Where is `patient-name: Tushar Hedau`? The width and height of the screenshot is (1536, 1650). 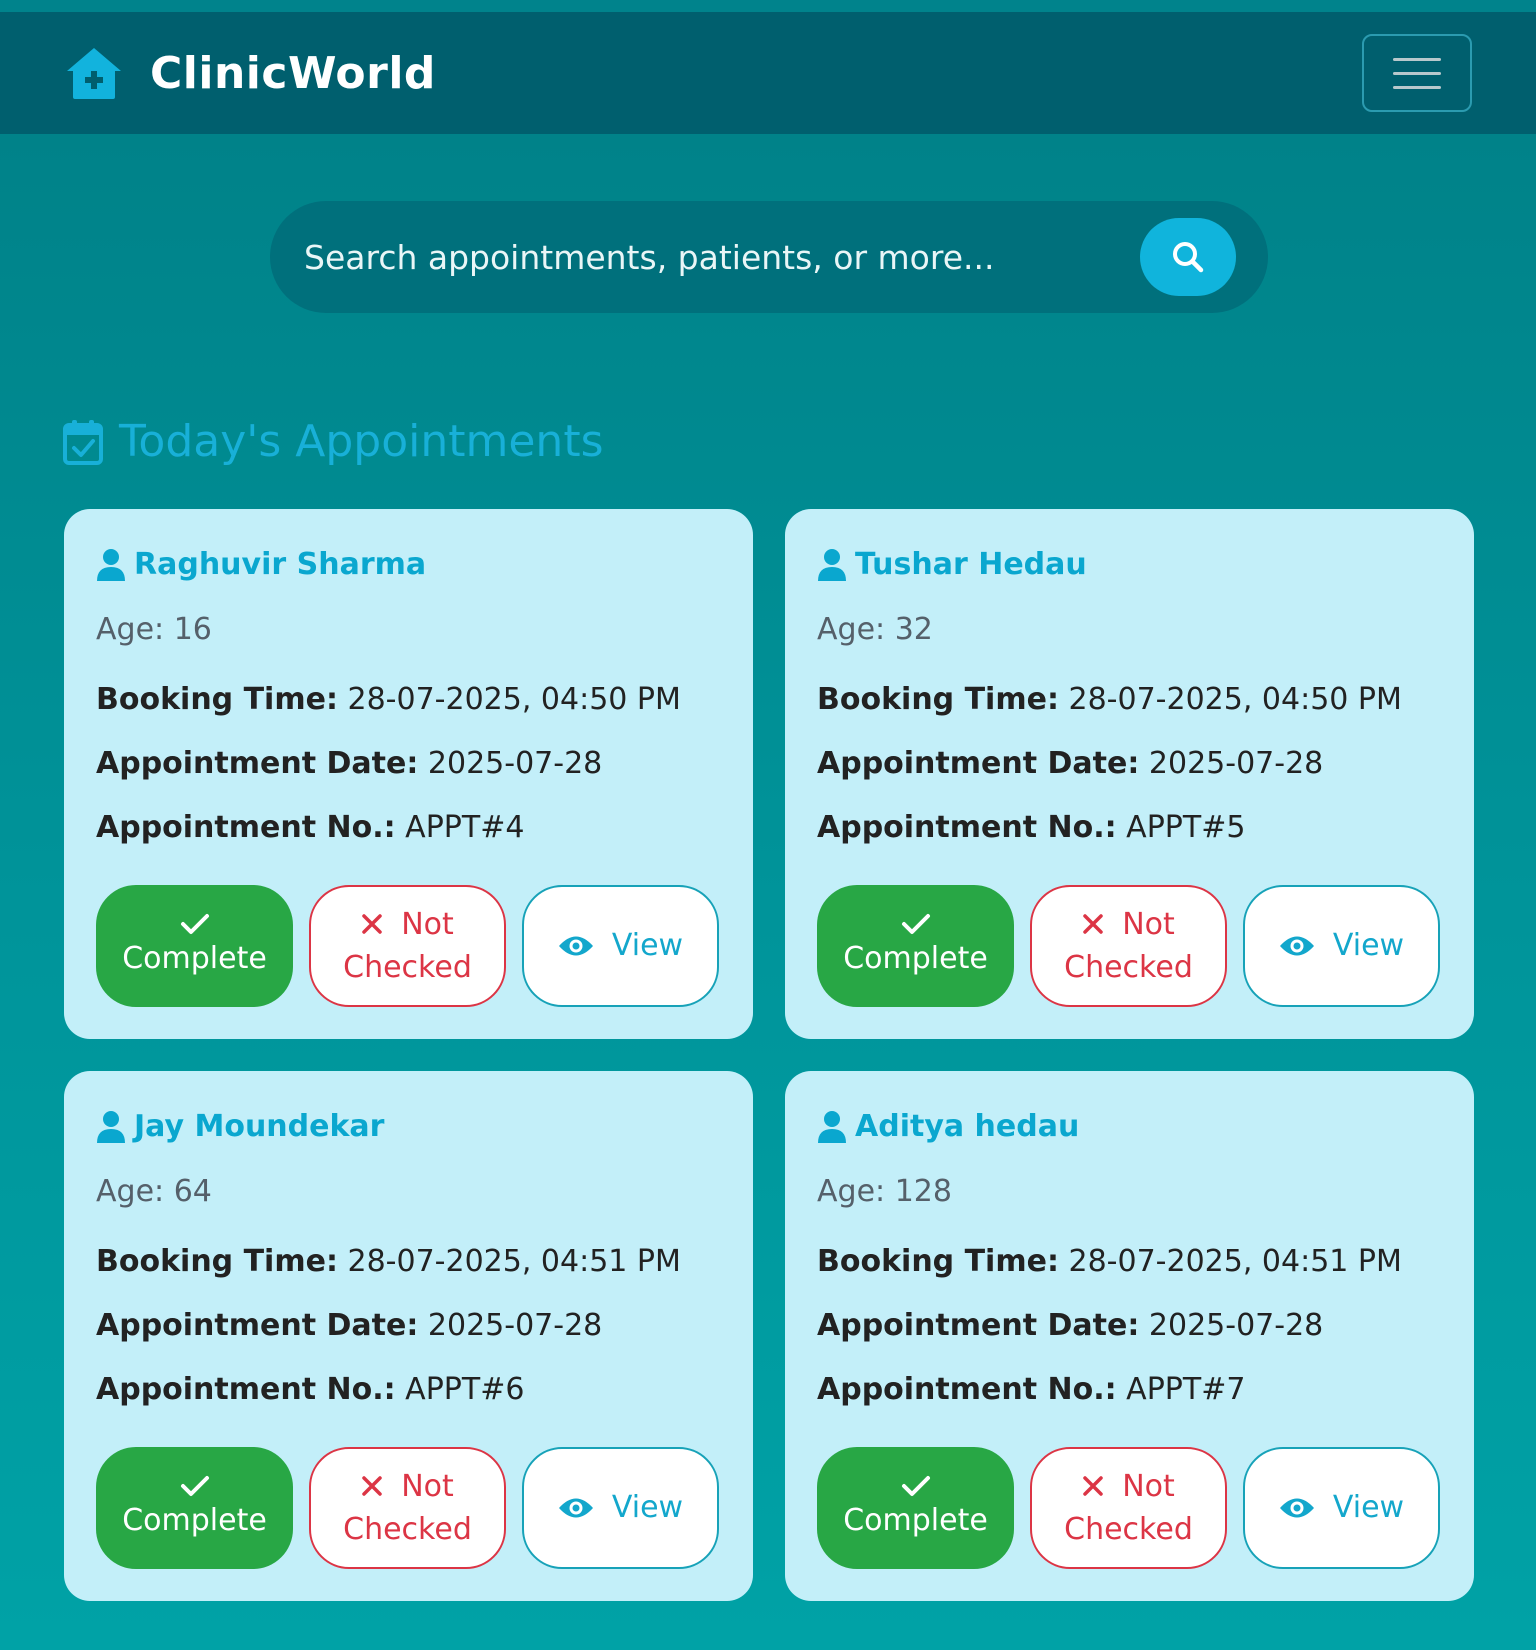 patient-name: Tushar Hedau is located at coordinates (952, 564).